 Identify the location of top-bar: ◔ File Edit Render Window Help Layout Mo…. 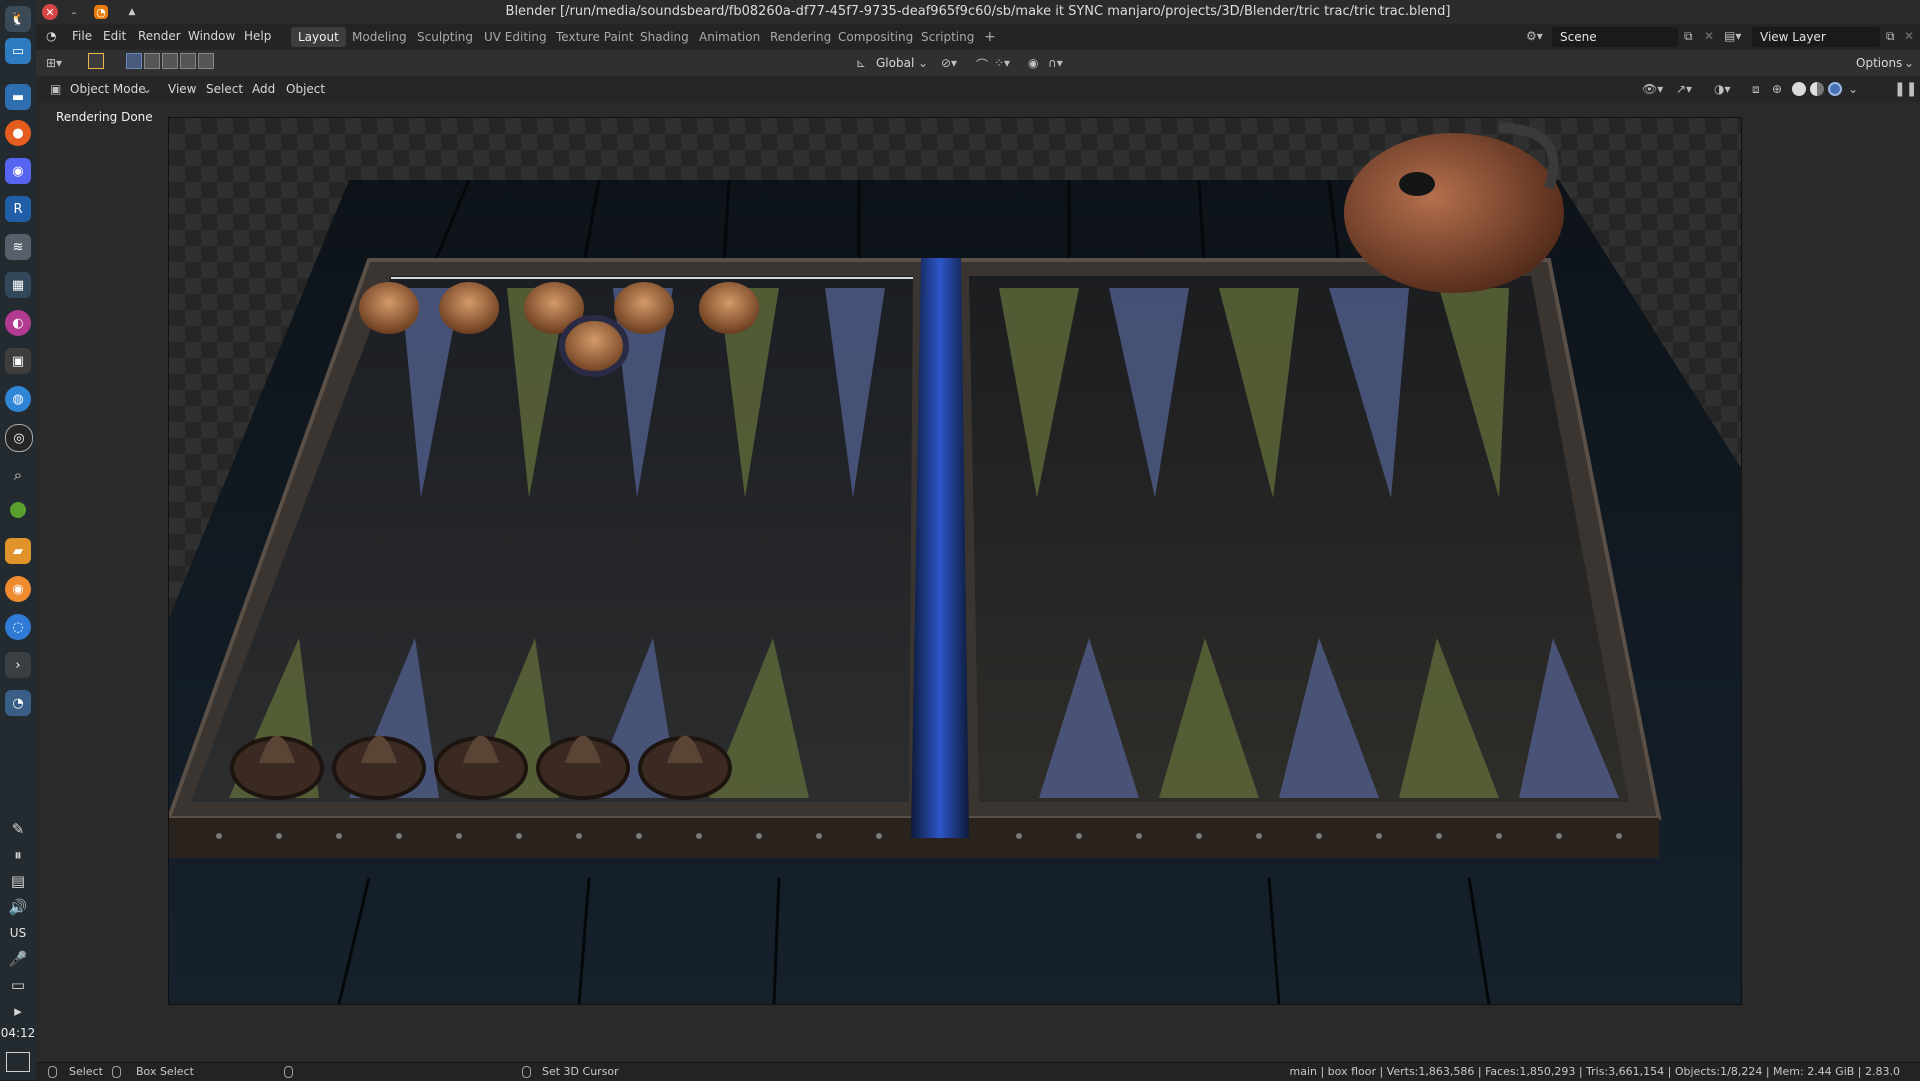
(978, 37).